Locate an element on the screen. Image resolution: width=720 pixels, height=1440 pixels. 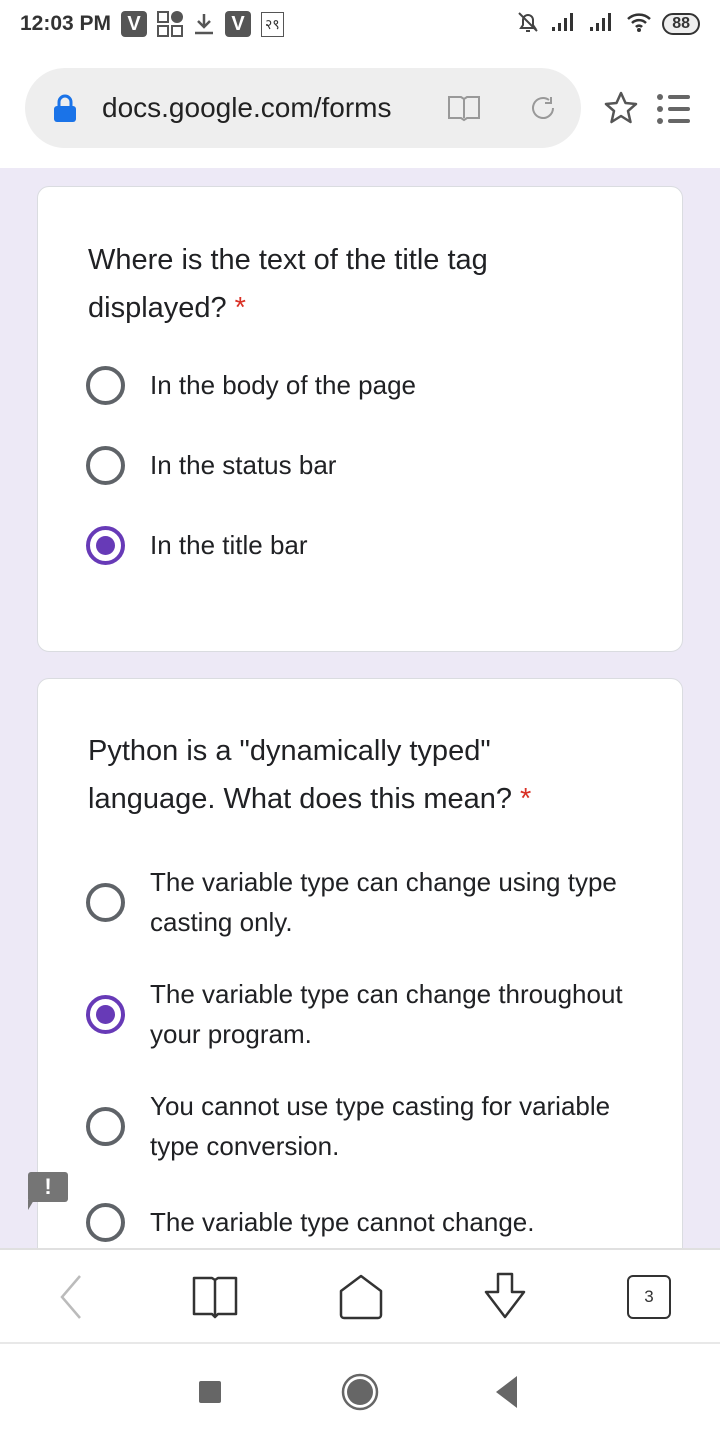
wifi-icon is located at coordinates (639, 24).